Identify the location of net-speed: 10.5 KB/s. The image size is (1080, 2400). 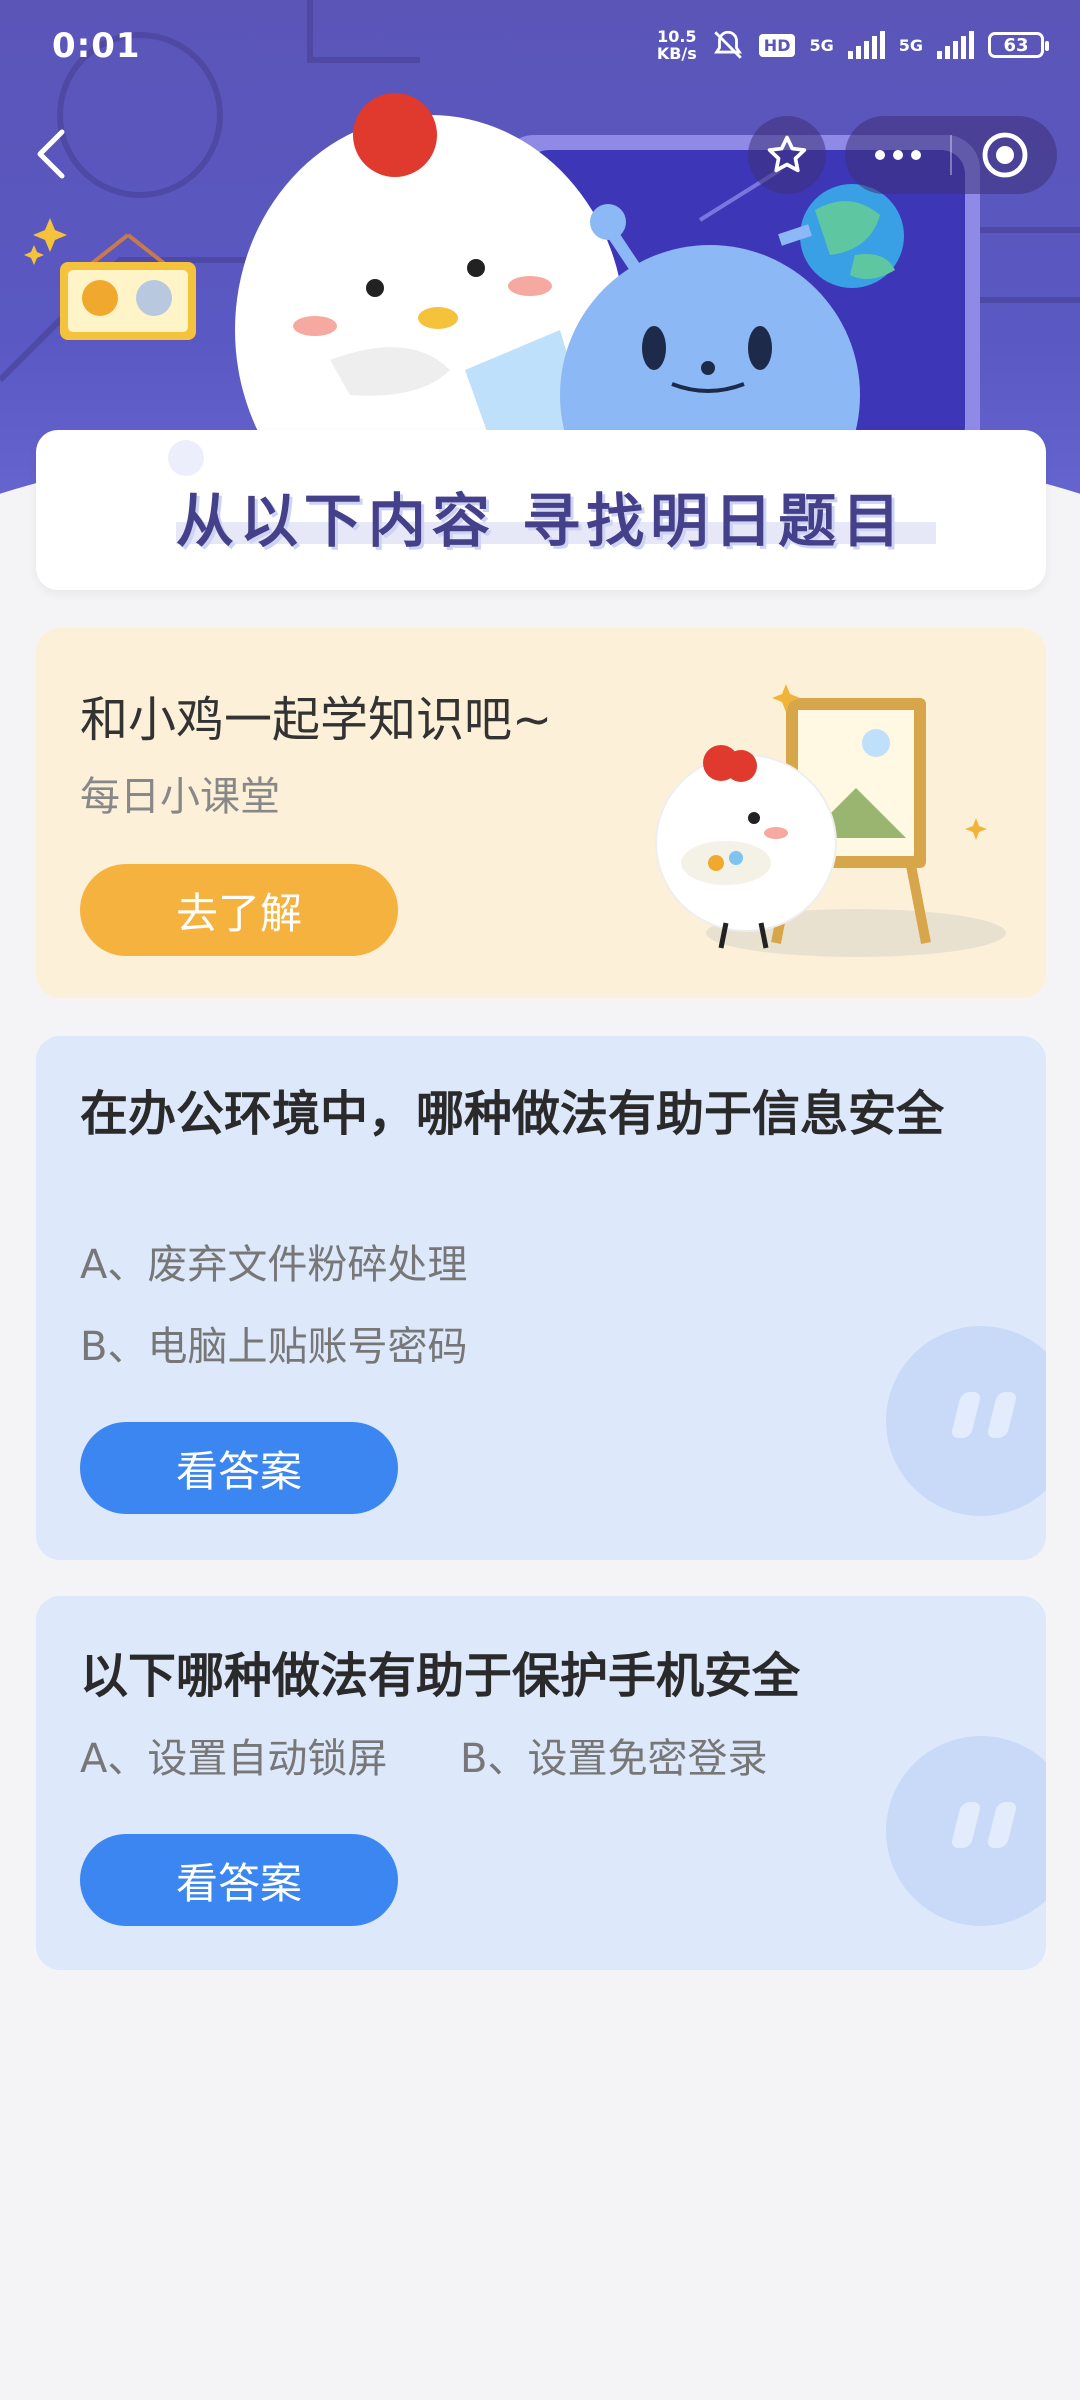
(676, 45).